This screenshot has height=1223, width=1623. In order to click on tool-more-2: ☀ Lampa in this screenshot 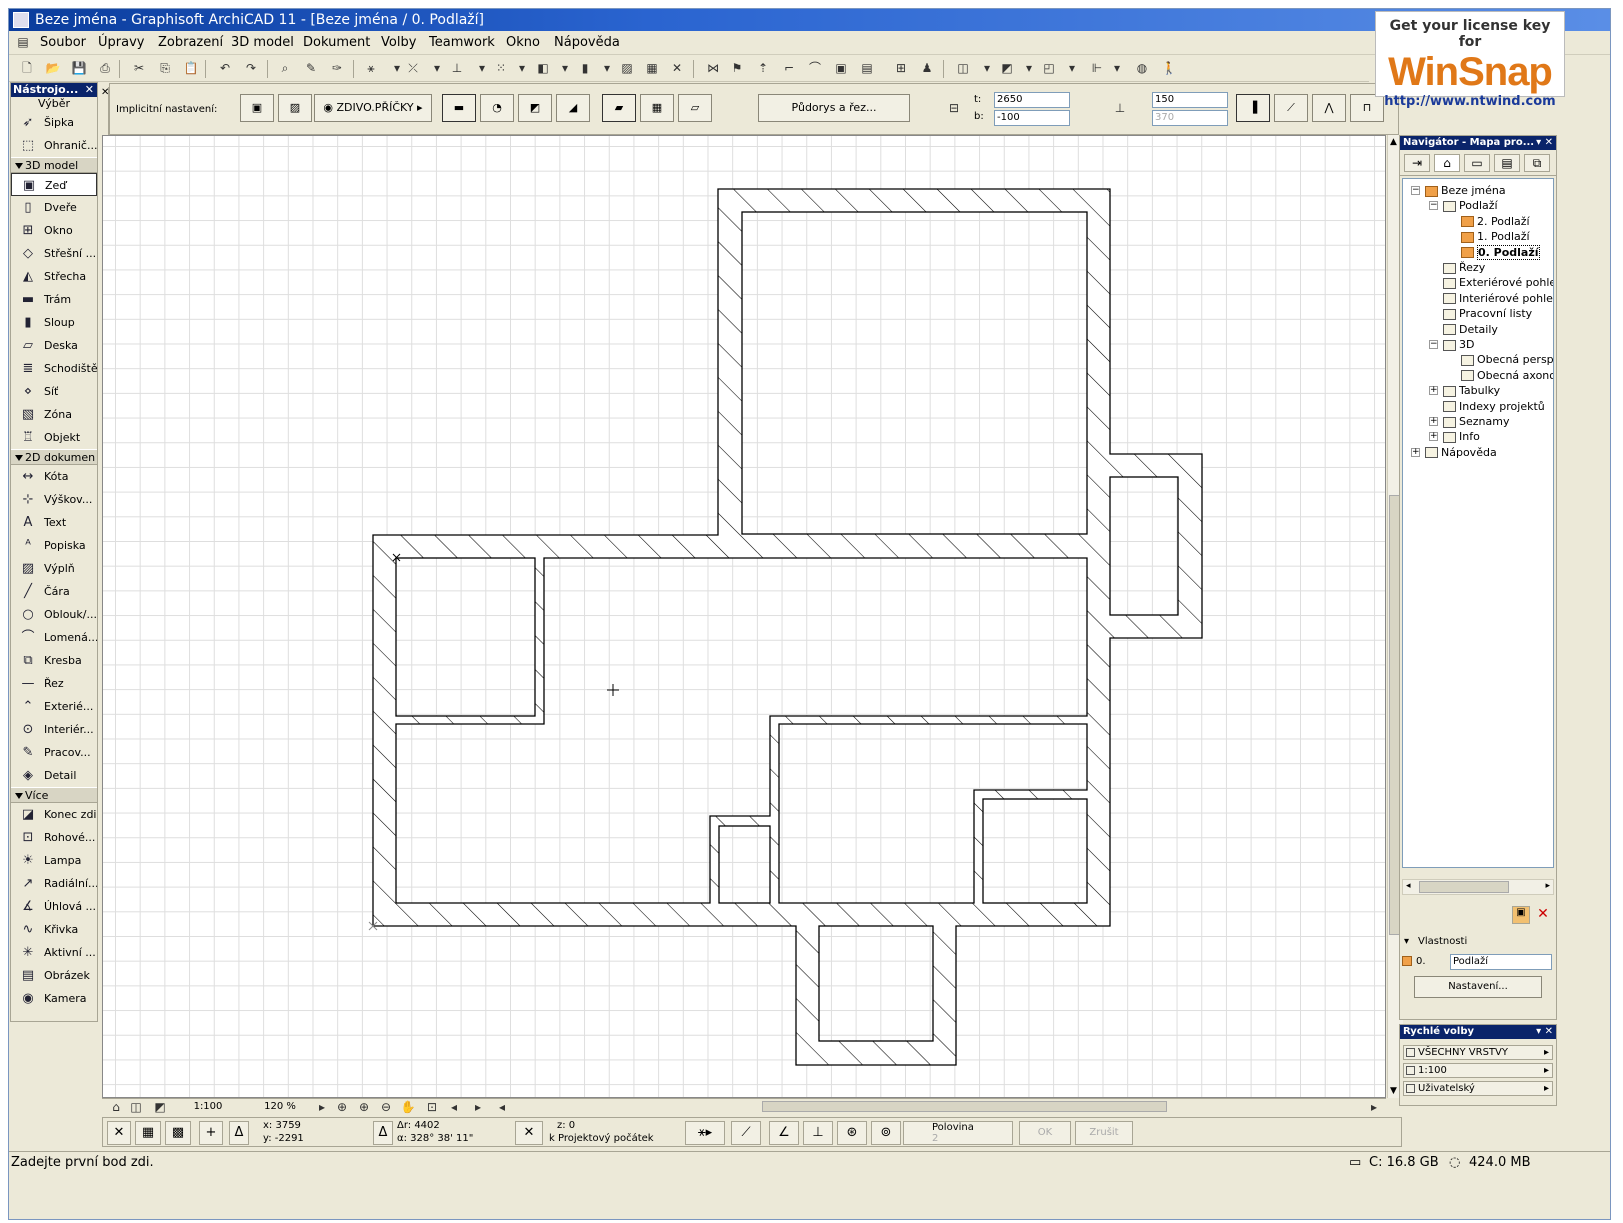, I will do `click(54, 860)`.